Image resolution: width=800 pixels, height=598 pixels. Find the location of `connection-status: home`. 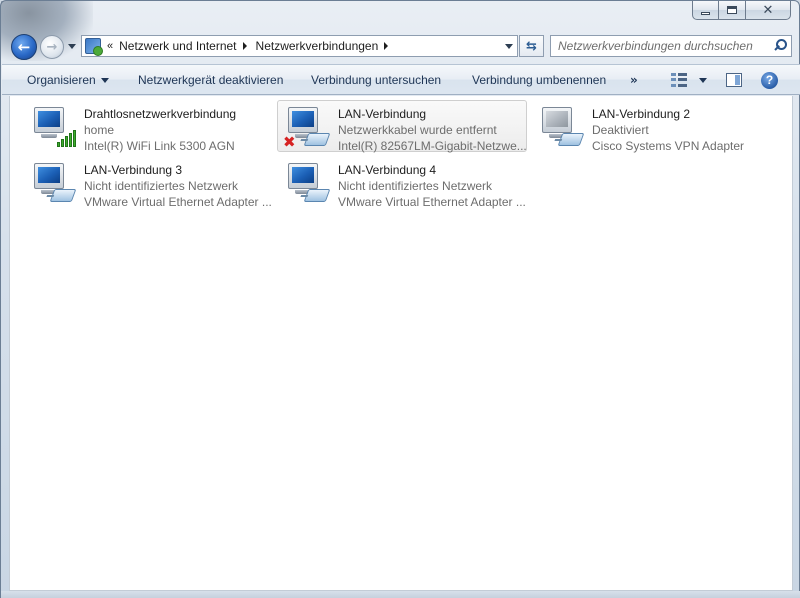

connection-status: home is located at coordinates (99, 130).